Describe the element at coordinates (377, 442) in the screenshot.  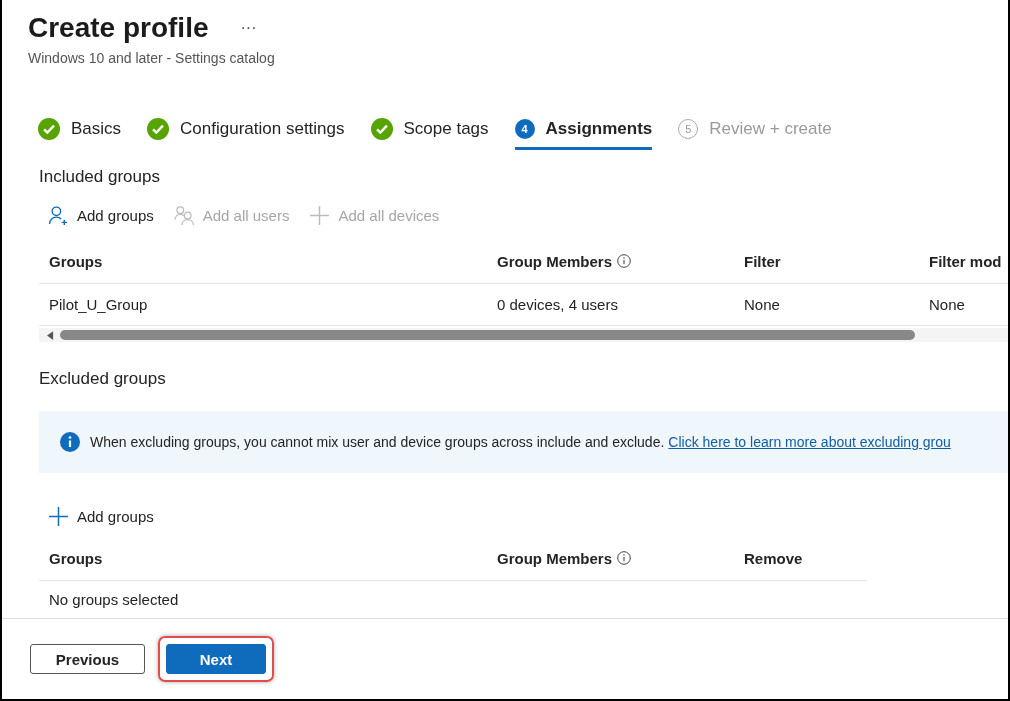
I see `info-message: When excluding groups, you cannot mix user and device groups across include and exclude.` at that location.